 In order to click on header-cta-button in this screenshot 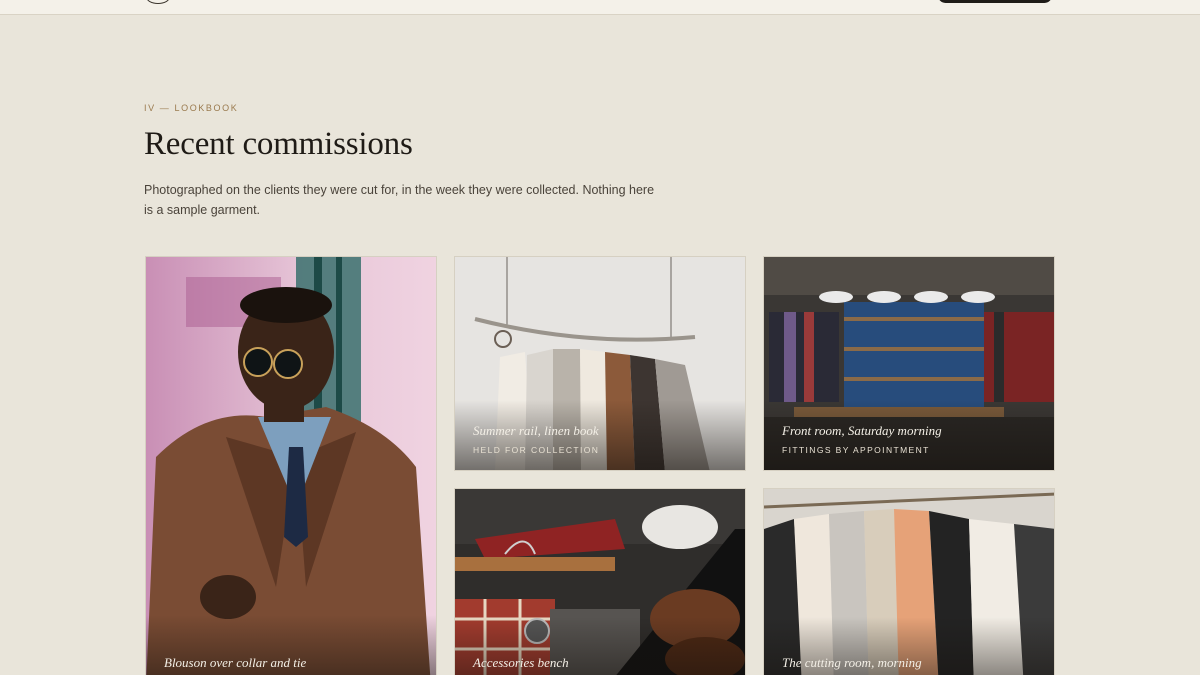, I will do `click(995, 1)`.